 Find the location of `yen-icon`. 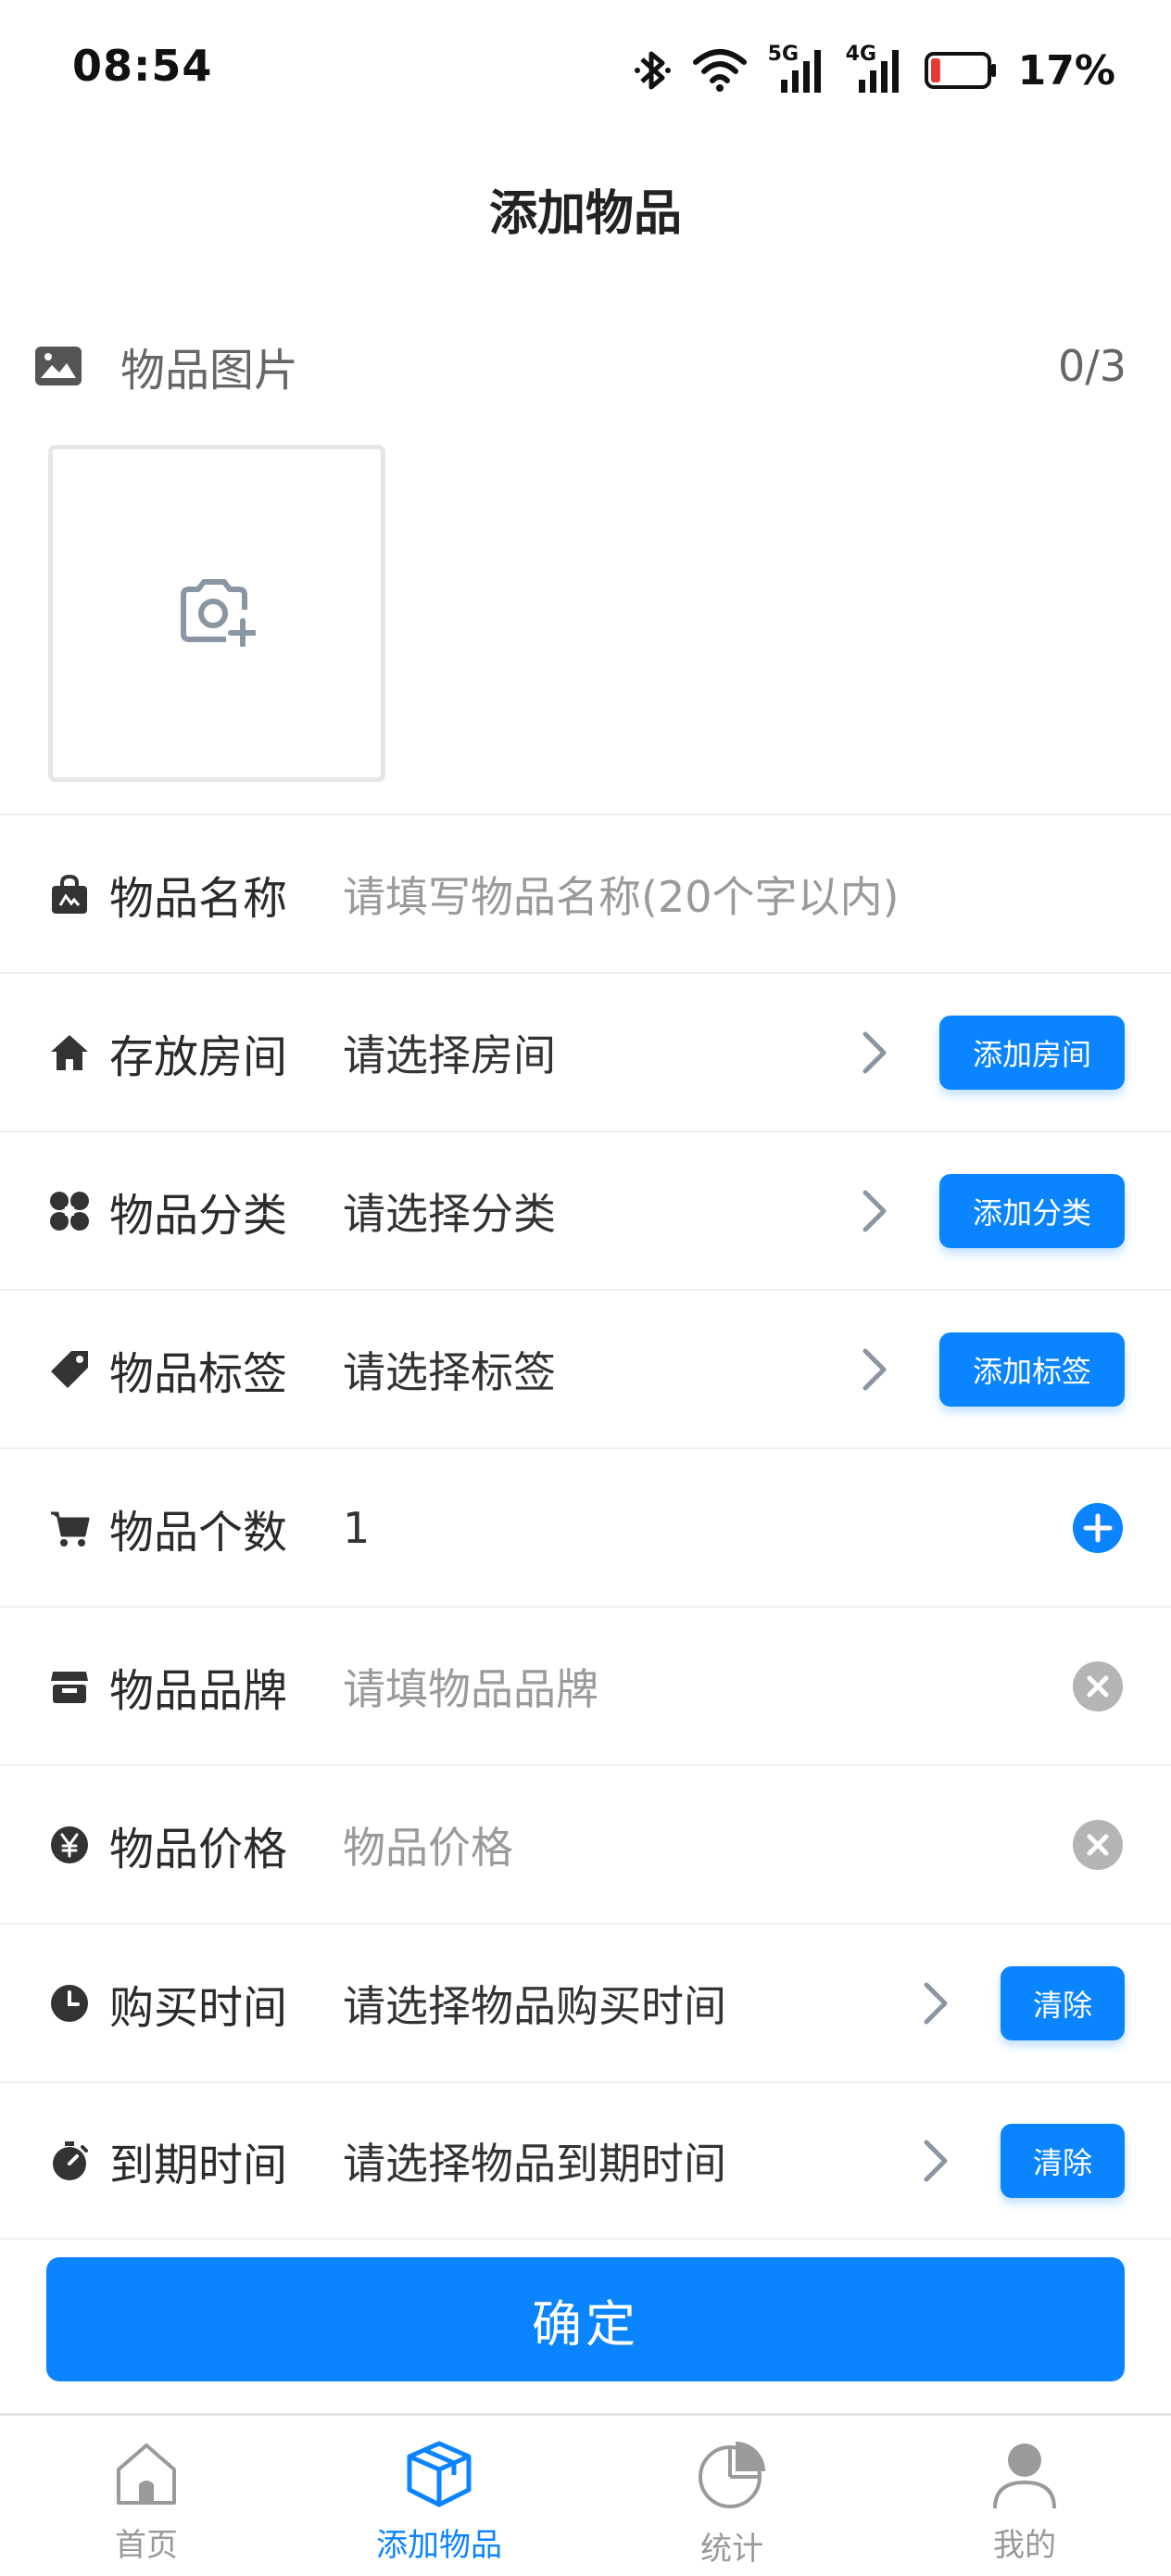

yen-icon is located at coordinates (70, 1845).